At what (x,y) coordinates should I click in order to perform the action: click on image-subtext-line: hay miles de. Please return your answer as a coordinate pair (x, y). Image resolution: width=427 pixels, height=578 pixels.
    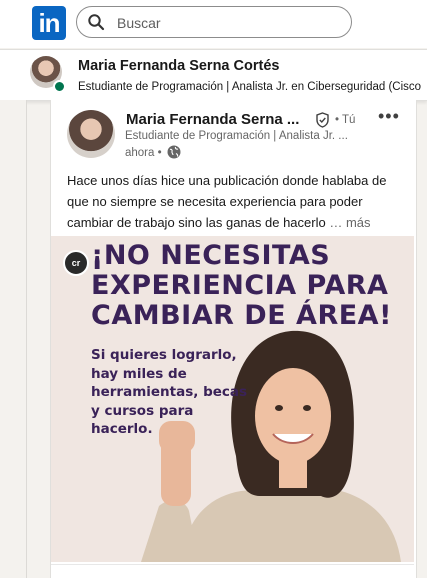
    Looking at the image, I should click on (139, 373).